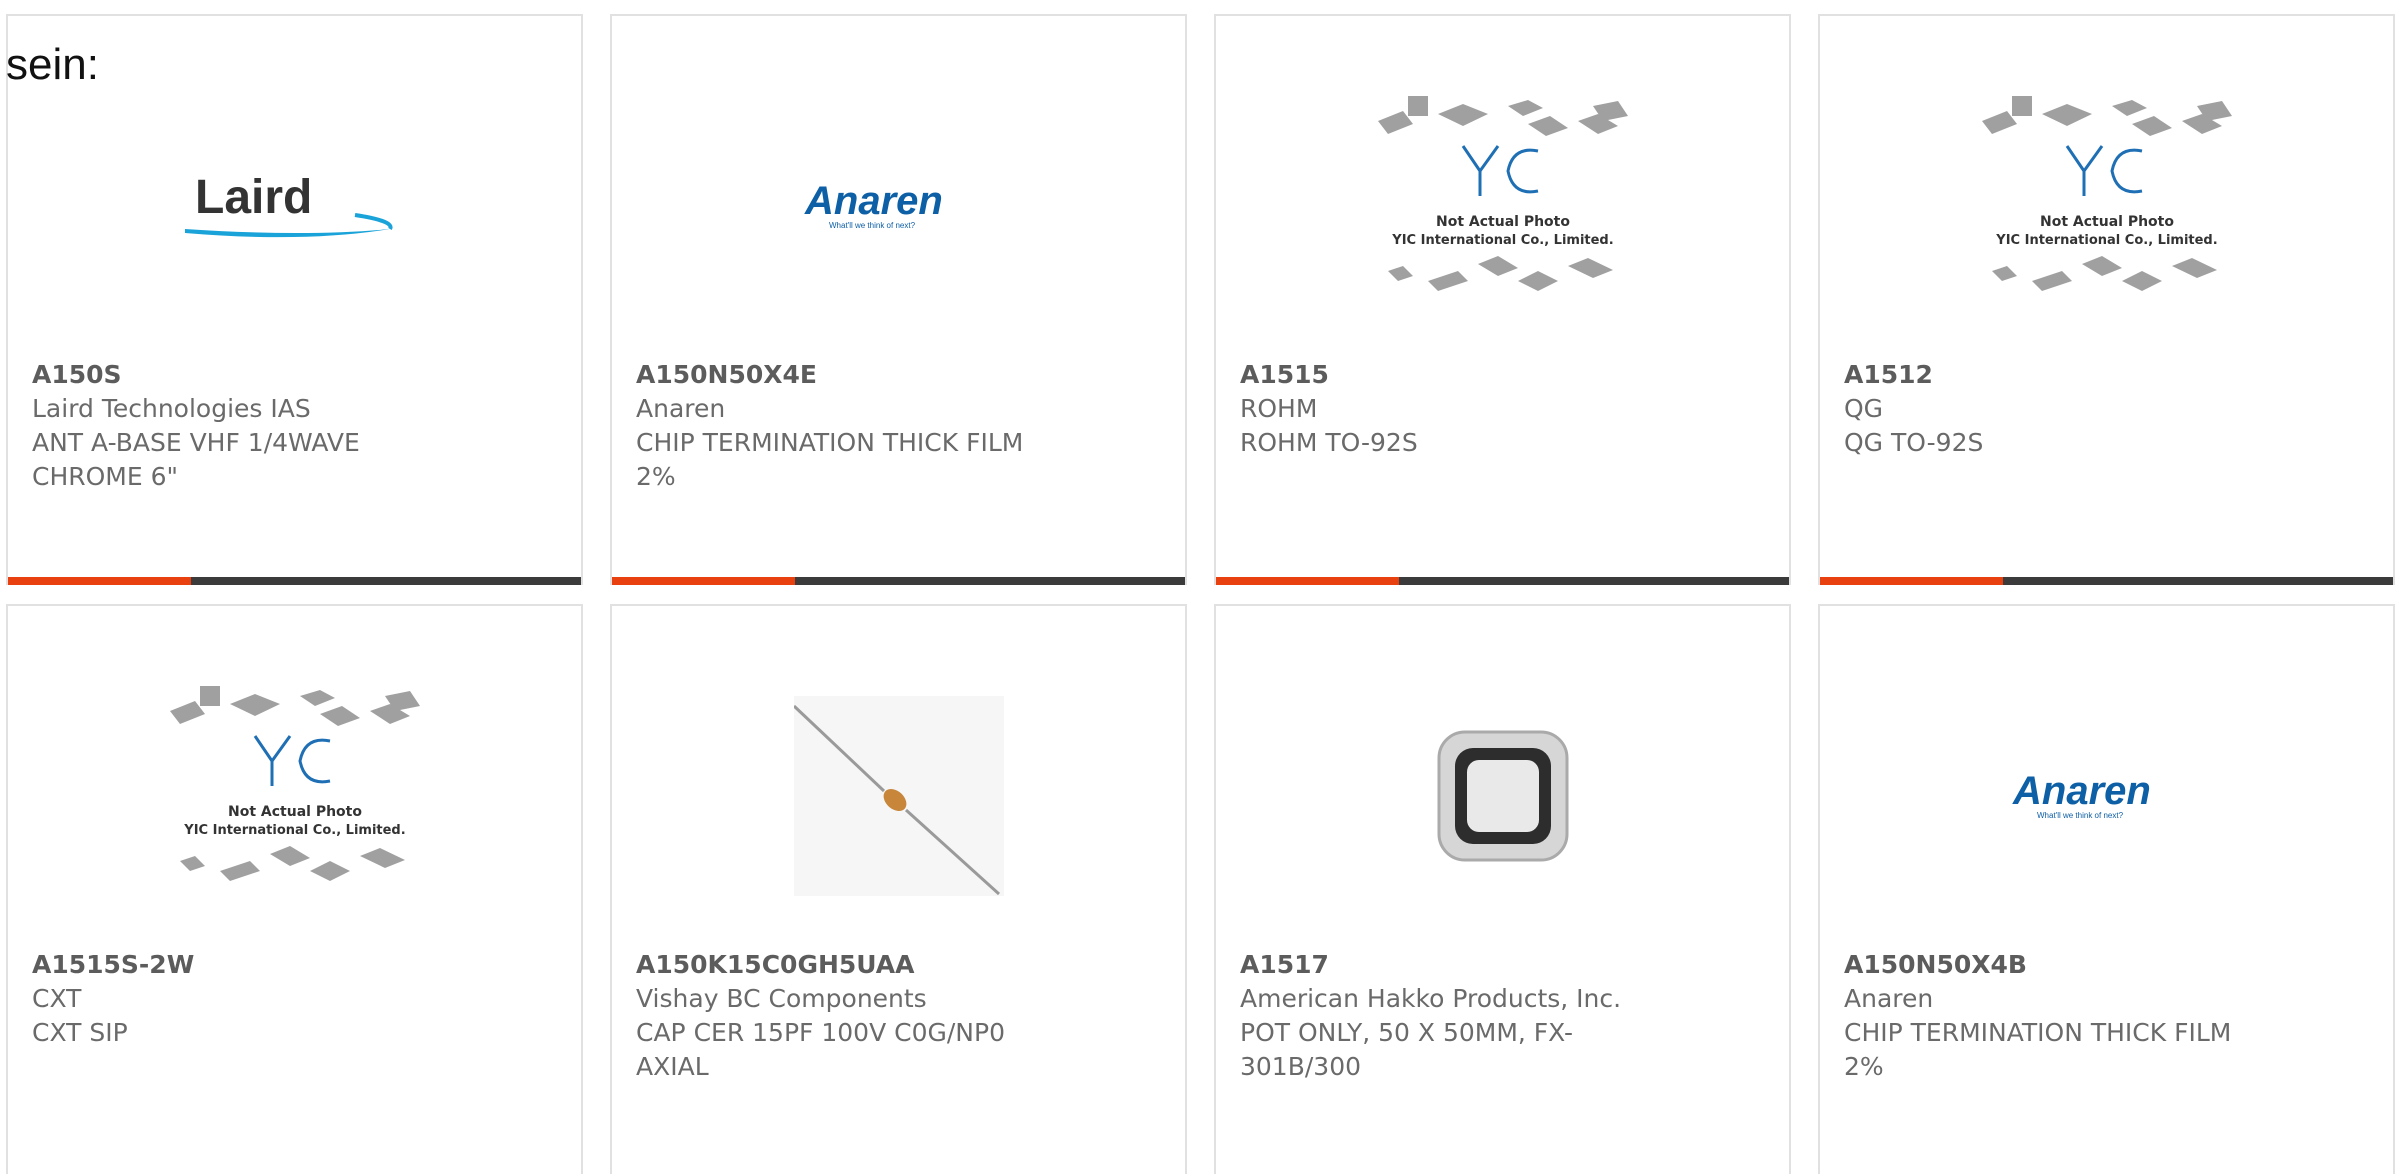 The width and height of the screenshot is (2400, 1174). What do you see at coordinates (851, 375) in the screenshot?
I see `part-number: A150N50X4E` at bounding box center [851, 375].